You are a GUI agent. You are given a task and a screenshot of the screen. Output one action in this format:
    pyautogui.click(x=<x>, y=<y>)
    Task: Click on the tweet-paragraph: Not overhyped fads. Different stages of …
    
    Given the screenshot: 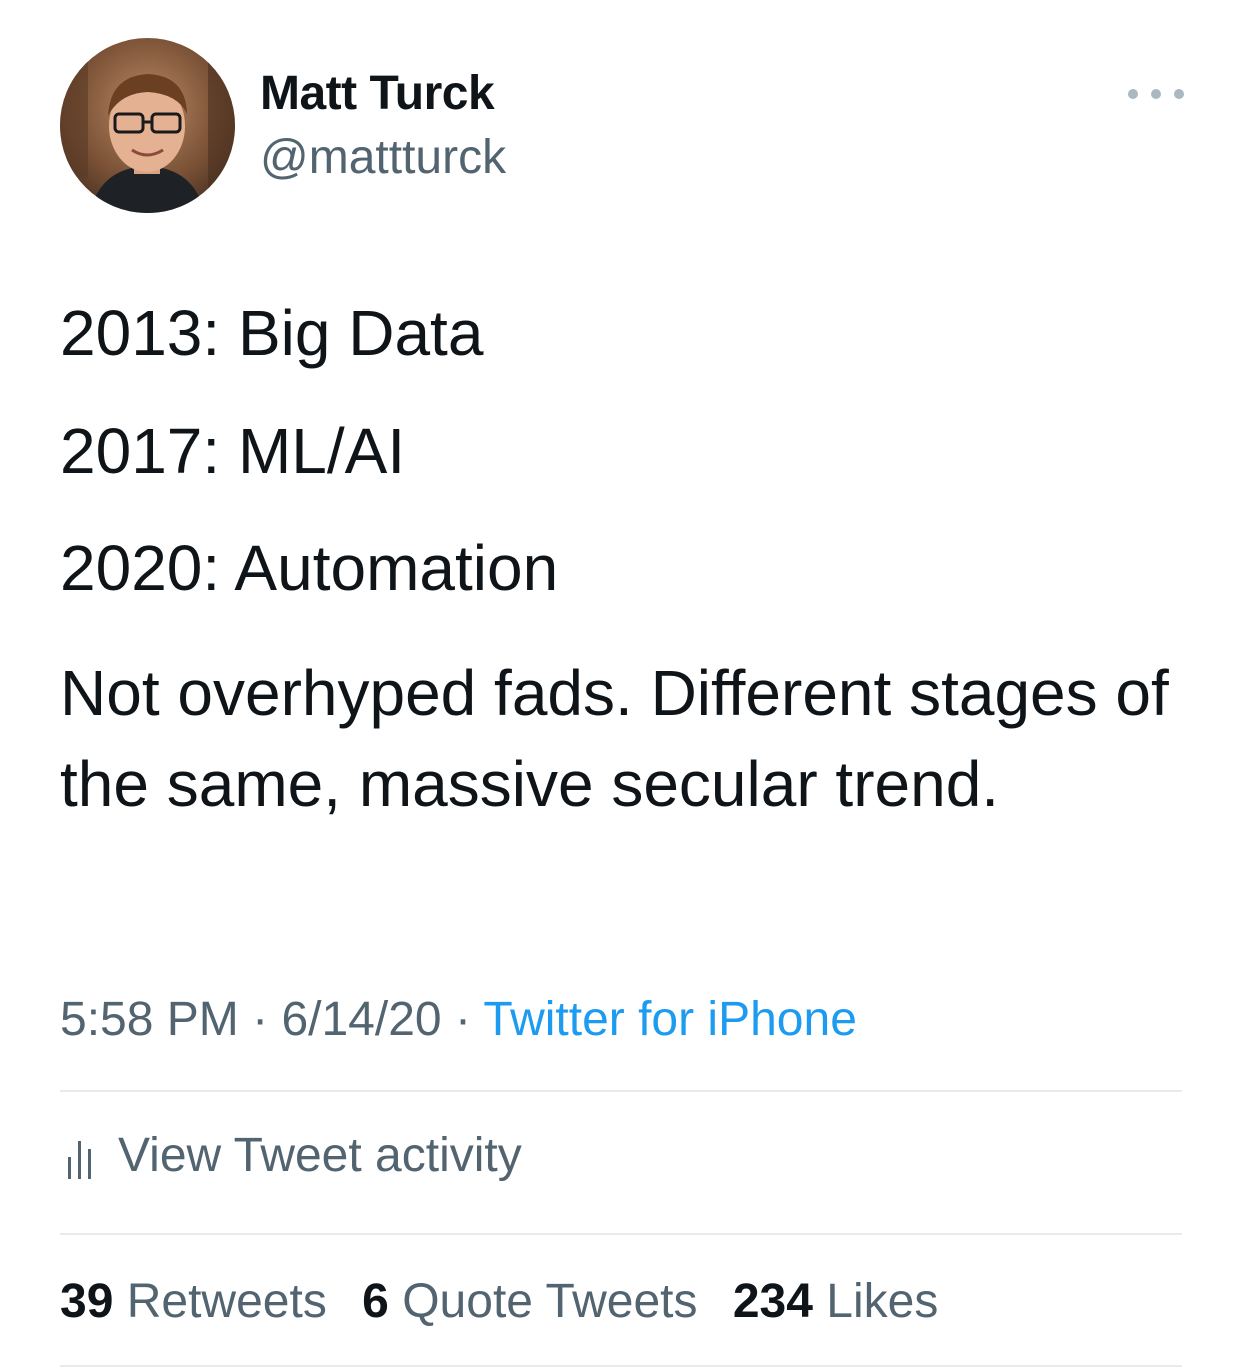 What is the action you would take?
    pyautogui.click(x=614, y=738)
    